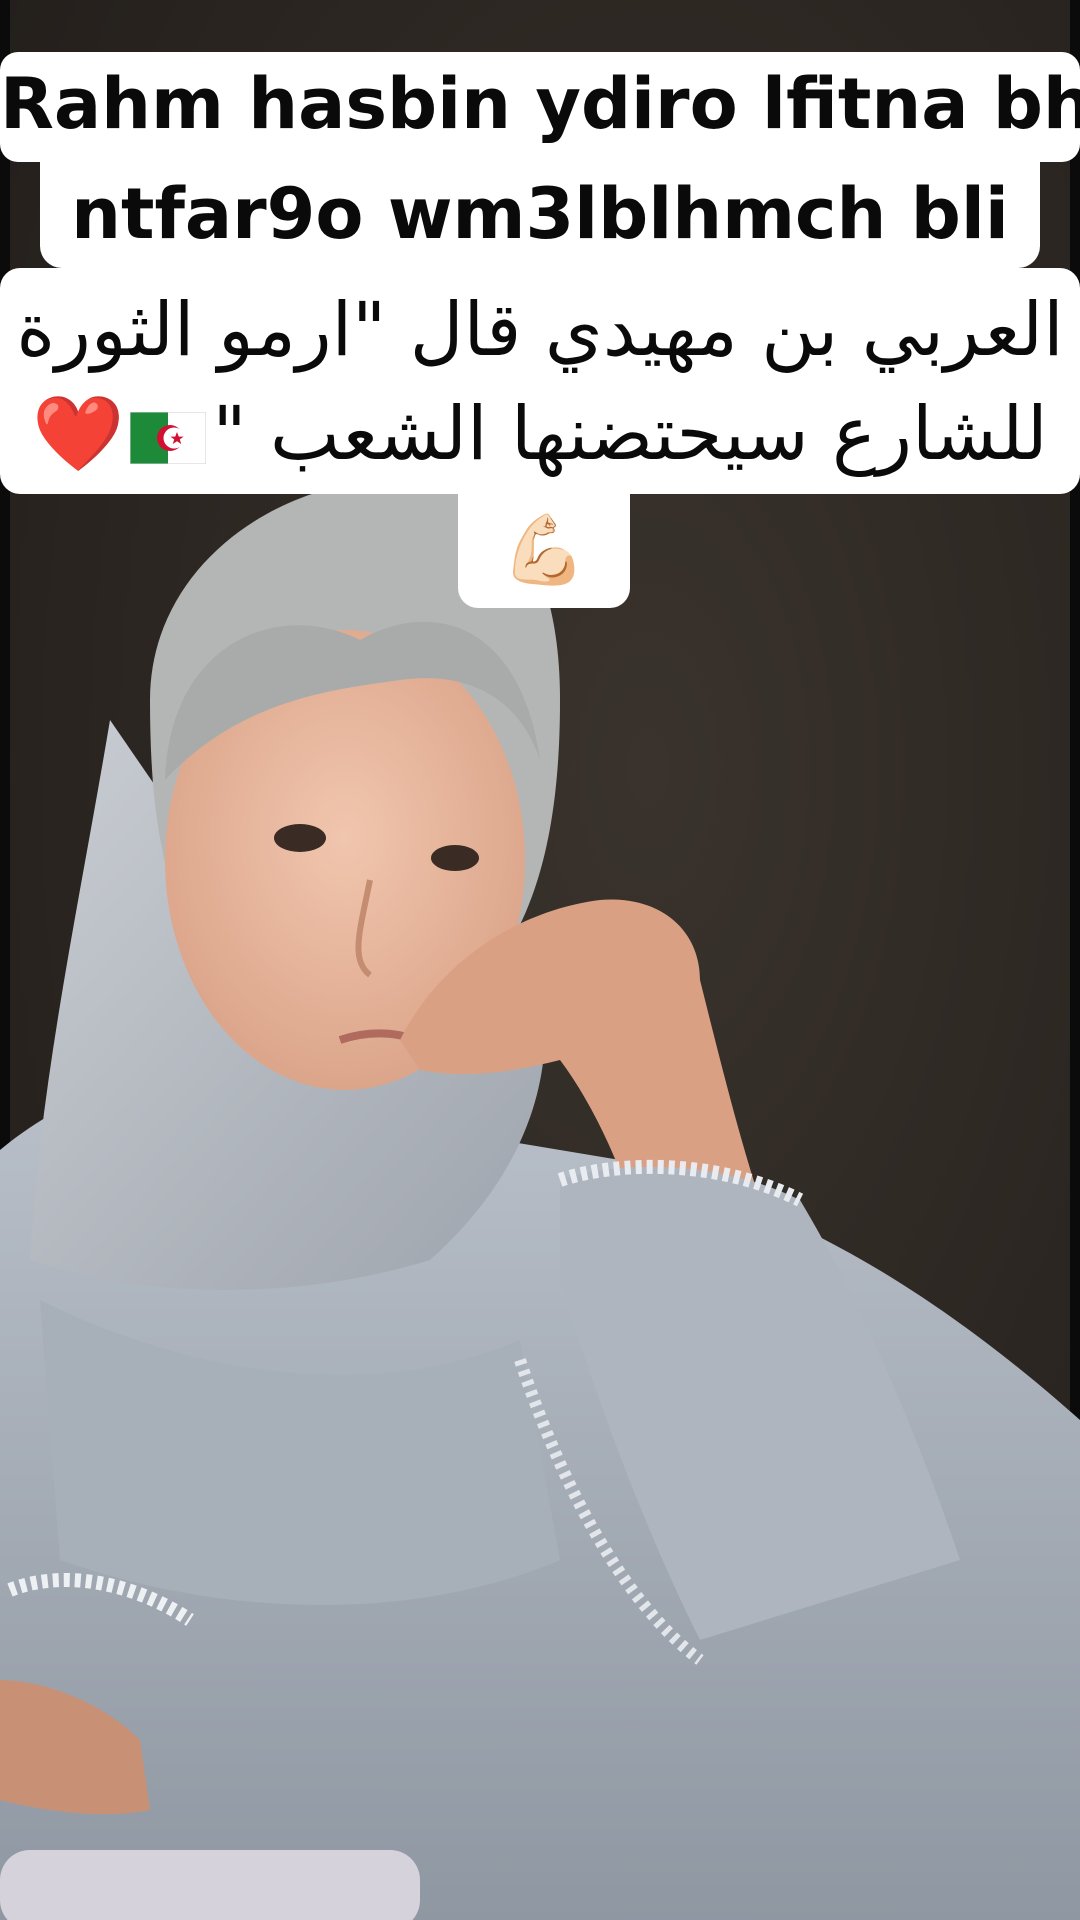 Image resolution: width=1080 pixels, height=1920 pixels. I want to click on caption-arabic-line-2-text: للشارع سيحتضنها الشعب ", so click(630, 434).